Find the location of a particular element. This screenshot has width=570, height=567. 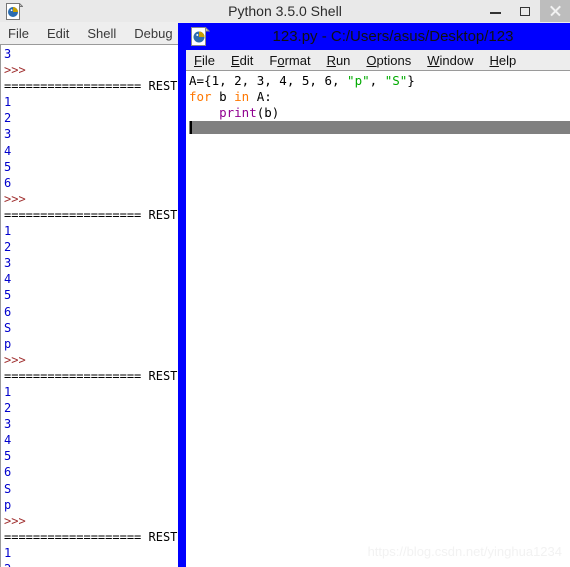

code-set-literal-prefix: A={1, 2, 3, 4, 5, 6, is located at coordinates (268, 80).